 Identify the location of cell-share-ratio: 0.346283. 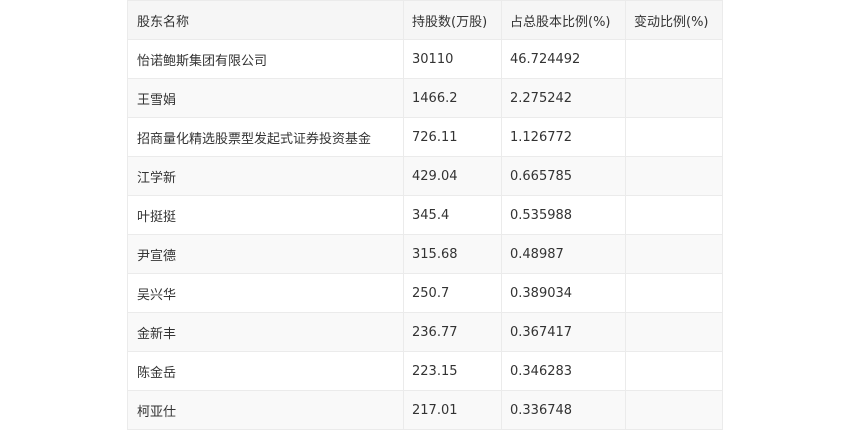
(563, 371).